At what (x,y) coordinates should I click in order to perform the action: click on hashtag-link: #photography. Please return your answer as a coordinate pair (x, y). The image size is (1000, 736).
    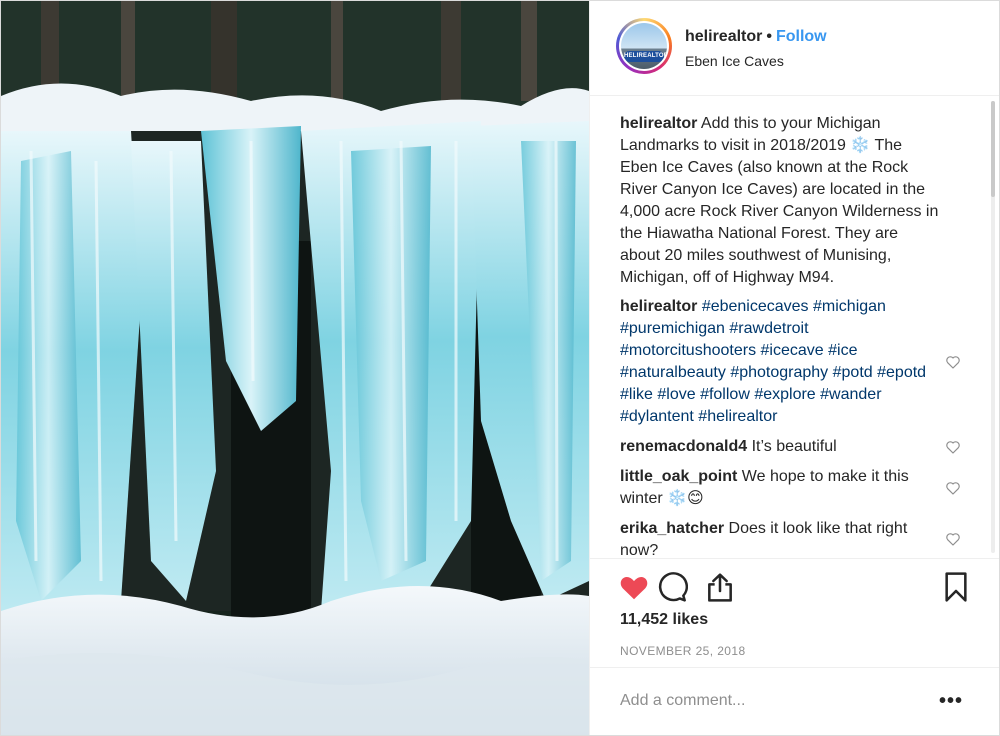
    Looking at the image, I should click on (779, 372).